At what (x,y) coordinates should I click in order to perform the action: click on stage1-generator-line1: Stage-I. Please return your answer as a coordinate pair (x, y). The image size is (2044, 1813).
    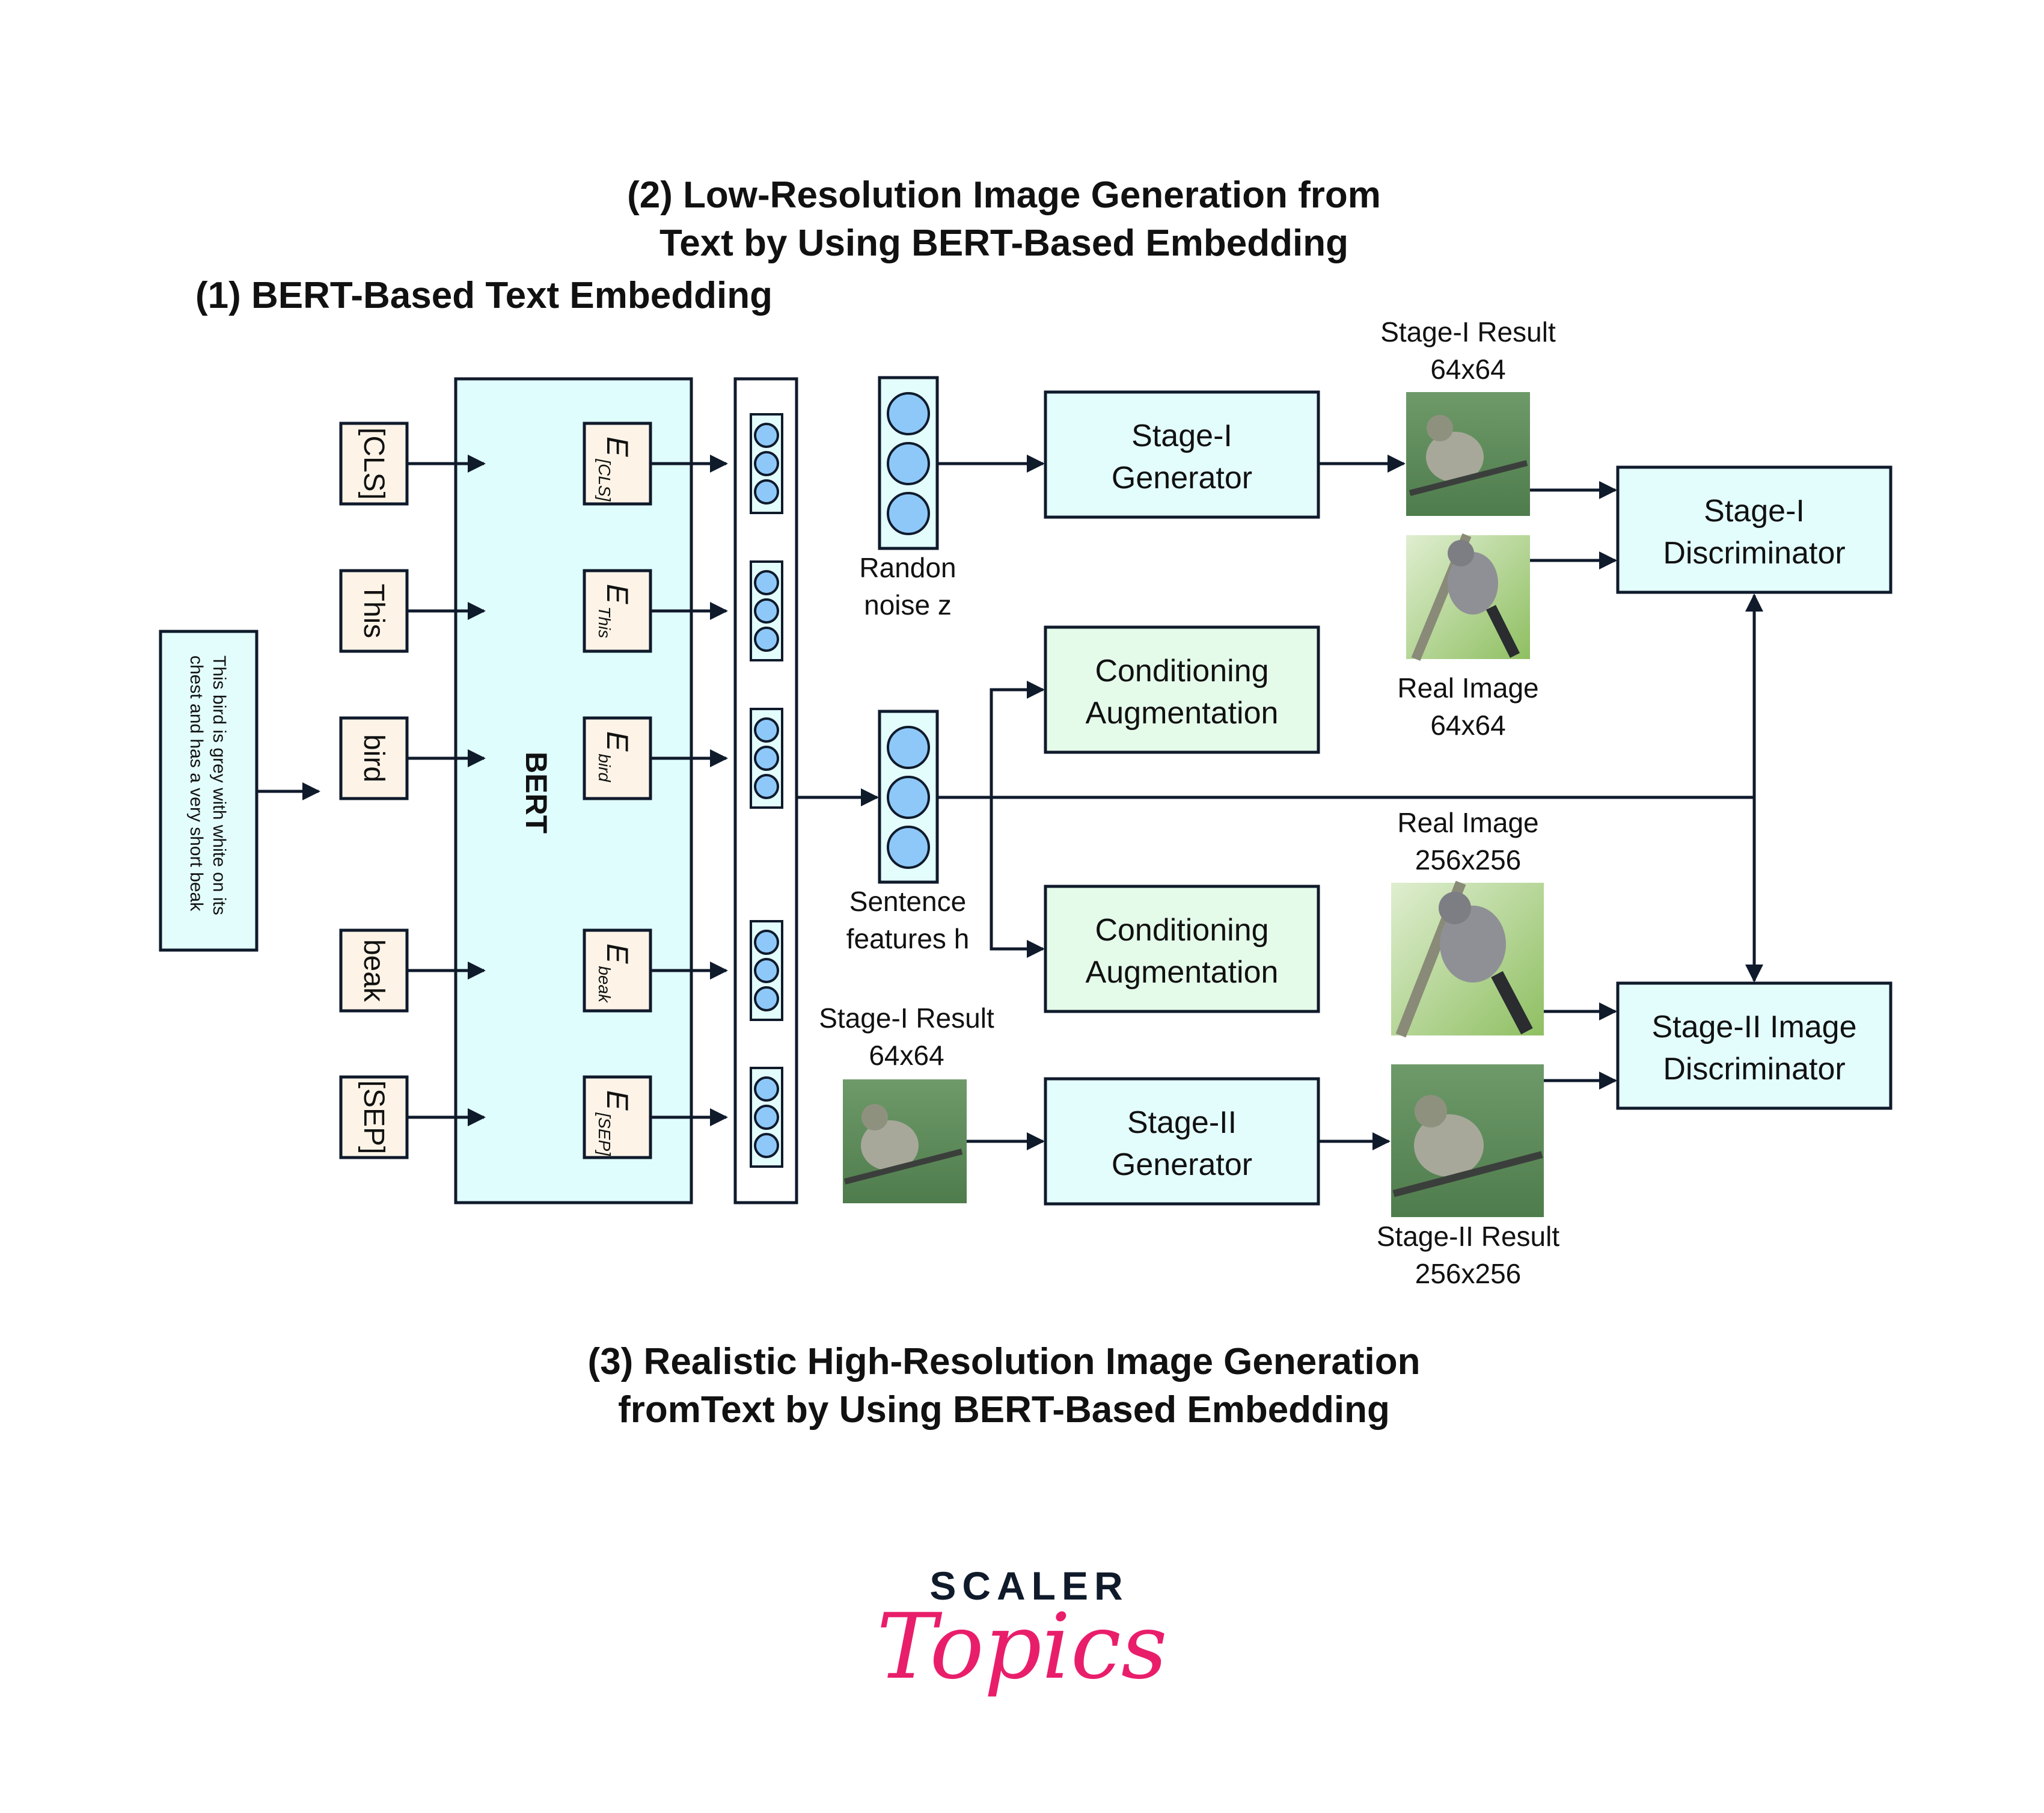
    Looking at the image, I should click on (1181, 436).